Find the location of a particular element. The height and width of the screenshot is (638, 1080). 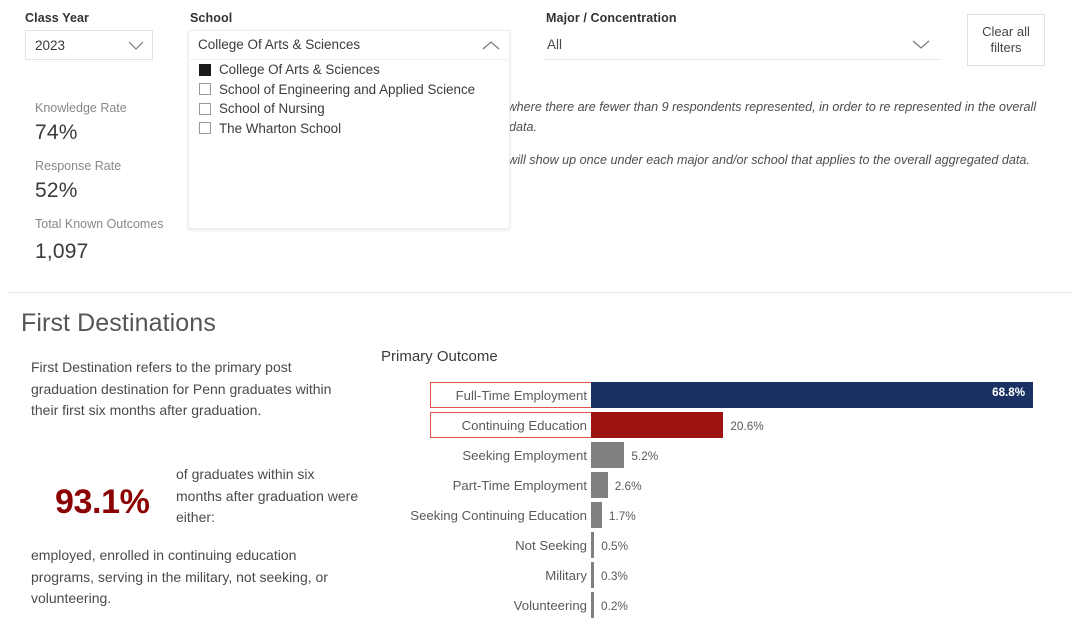

chart-bar-row: Not Seeking 0.5% is located at coordinates (726, 545).